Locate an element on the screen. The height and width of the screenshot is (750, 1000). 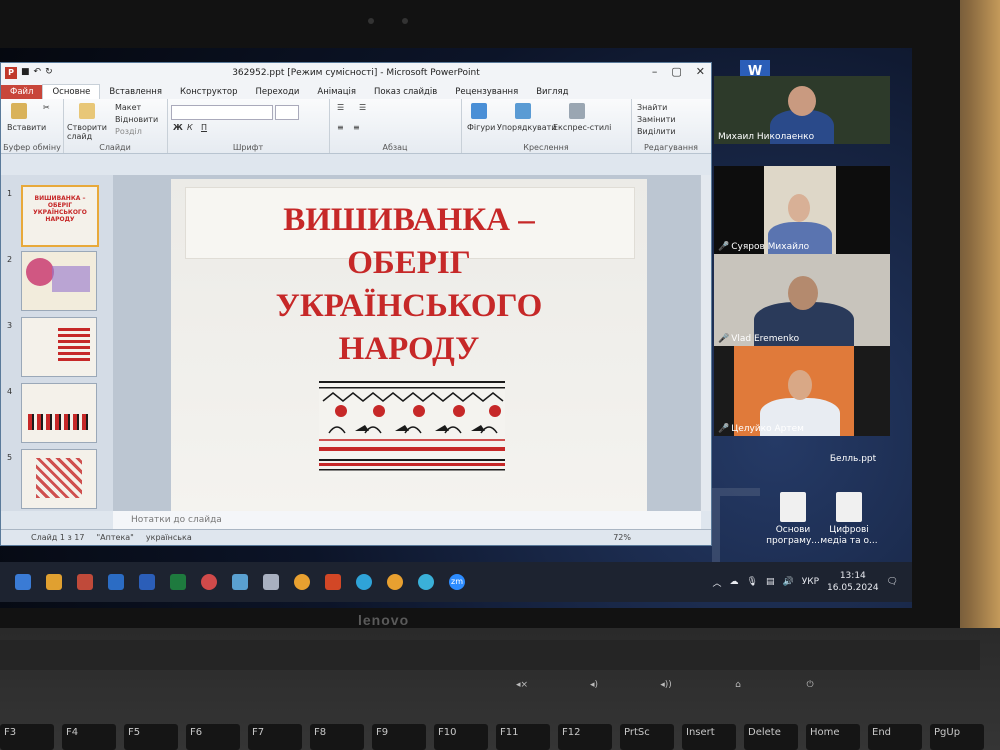
key: End is located at coordinates (895, 737).